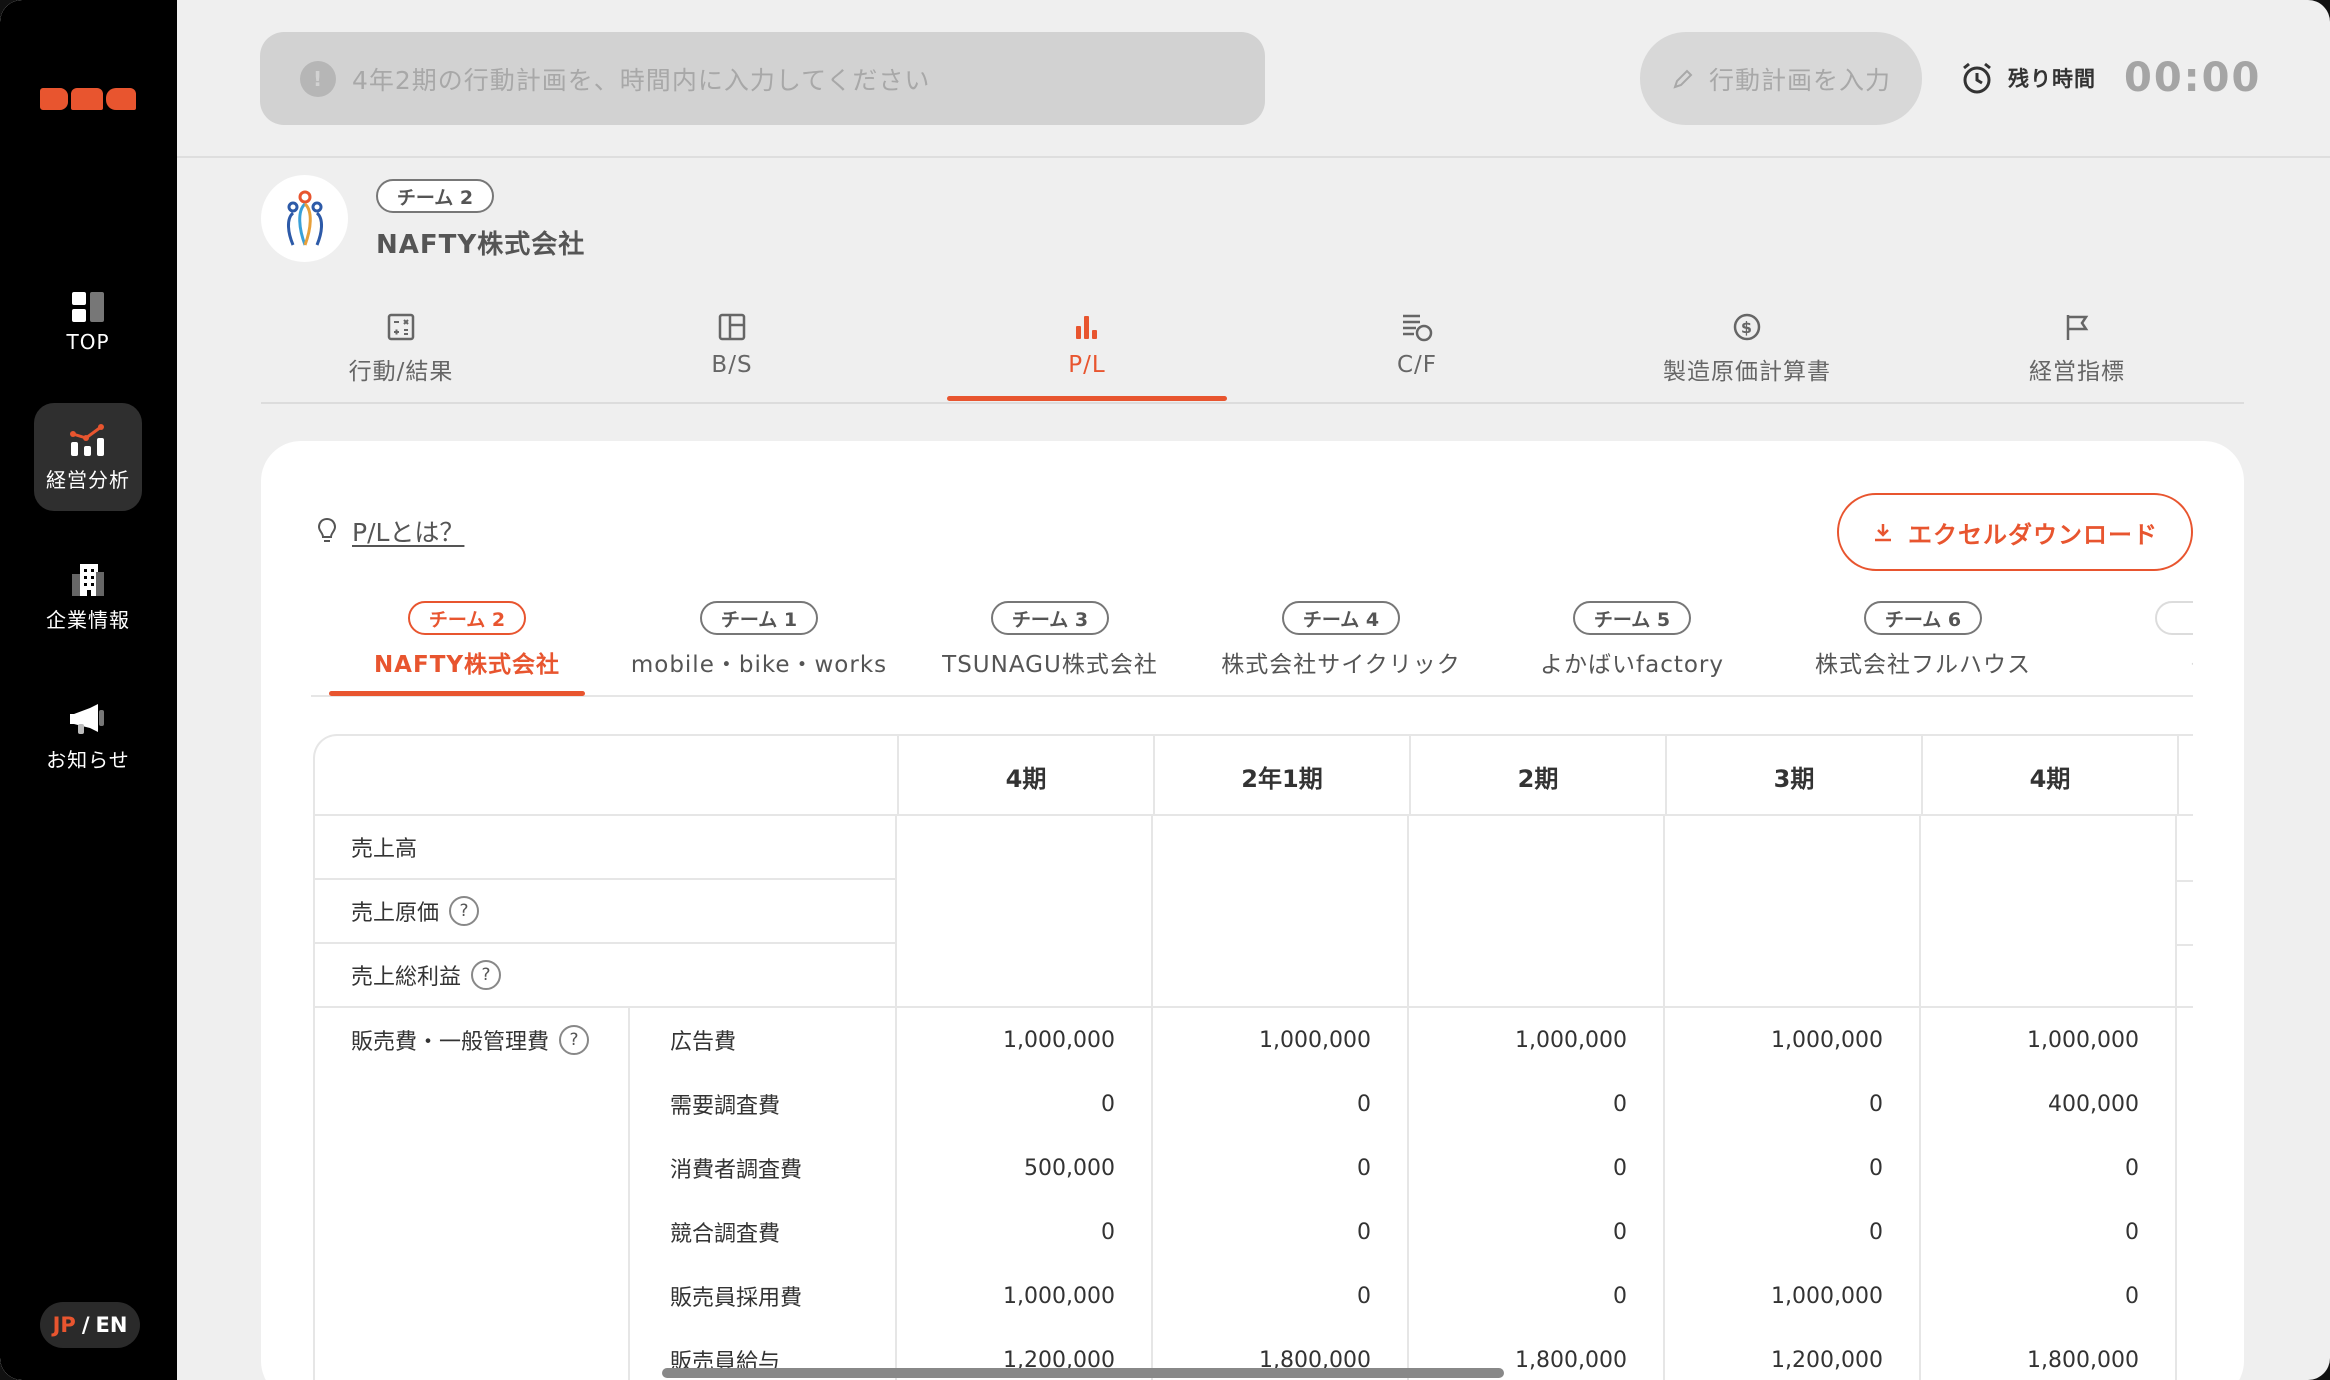 This screenshot has height=1380, width=2330. I want to click on tab-cf: C/F, so click(1417, 345).